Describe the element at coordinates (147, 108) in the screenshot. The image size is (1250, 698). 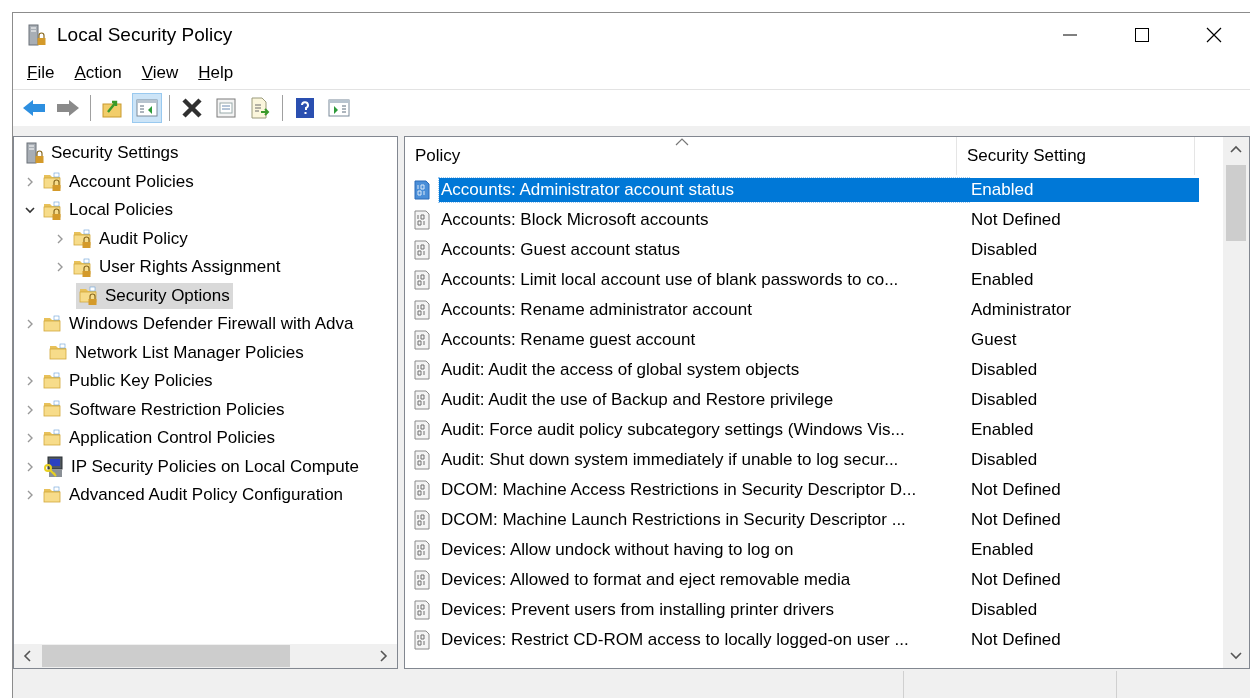
I see `panel-left-icon` at that location.